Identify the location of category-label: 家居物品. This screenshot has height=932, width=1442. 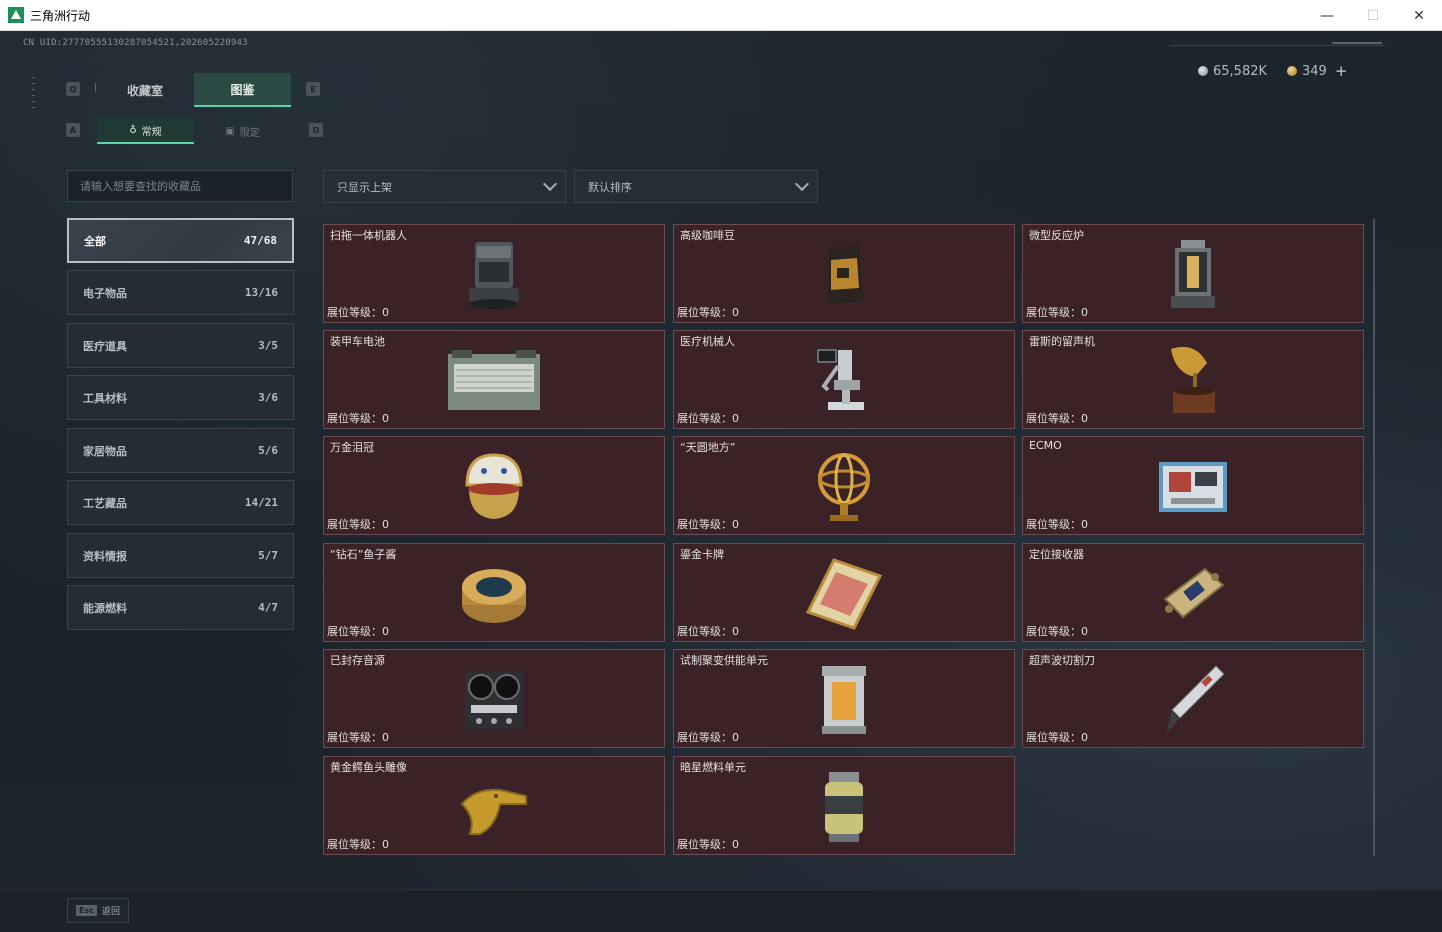
(105, 451).